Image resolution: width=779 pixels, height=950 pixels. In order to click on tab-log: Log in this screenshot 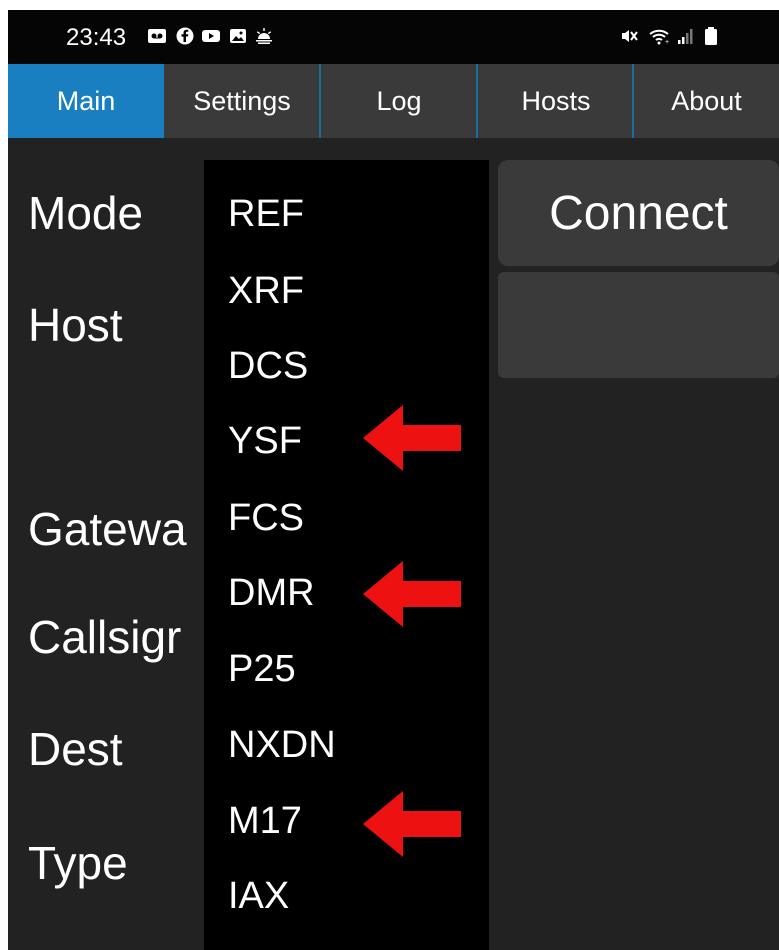, I will do `click(399, 101)`.